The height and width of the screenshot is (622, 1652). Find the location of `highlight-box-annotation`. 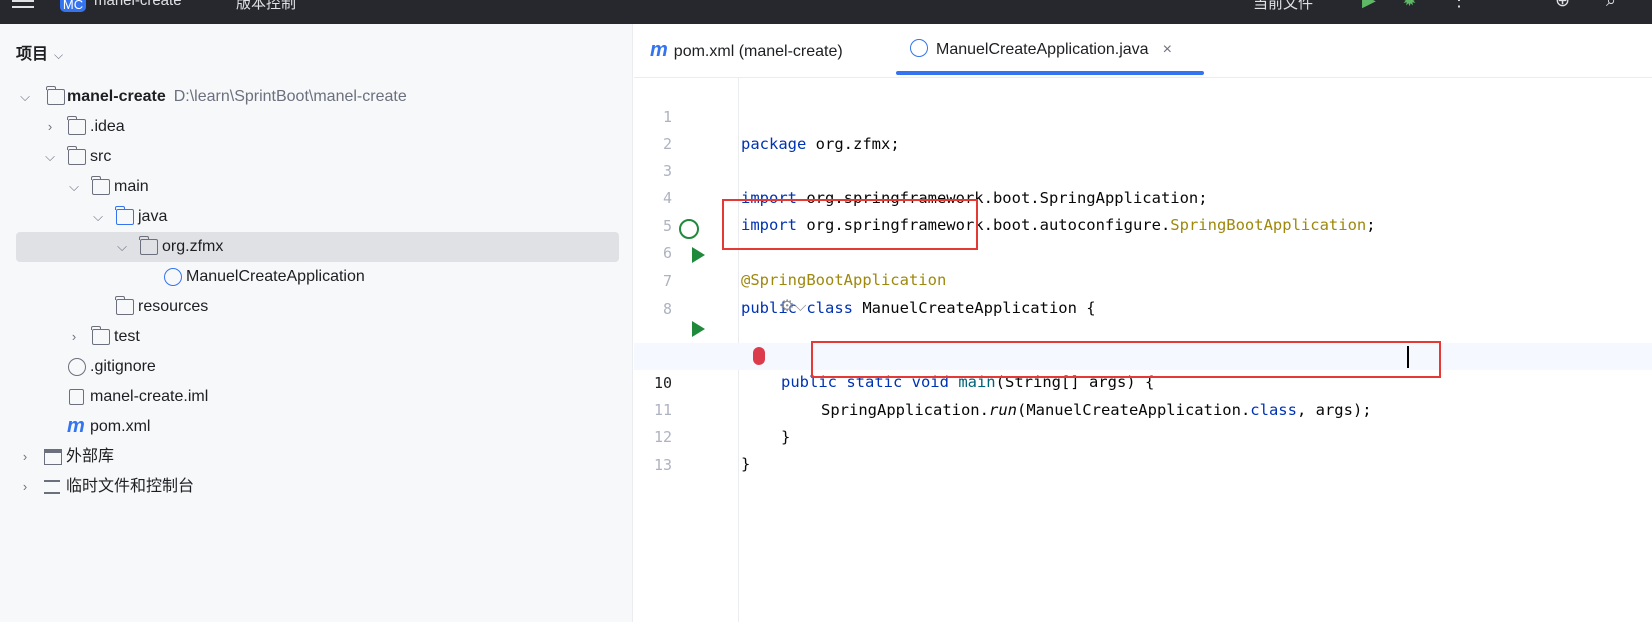

highlight-box-annotation is located at coordinates (850, 224).